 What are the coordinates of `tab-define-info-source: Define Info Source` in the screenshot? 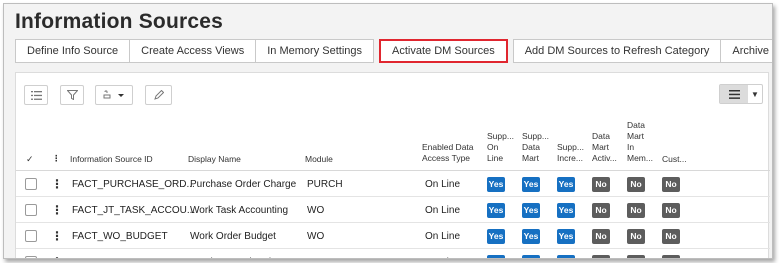 It's located at (73, 51).